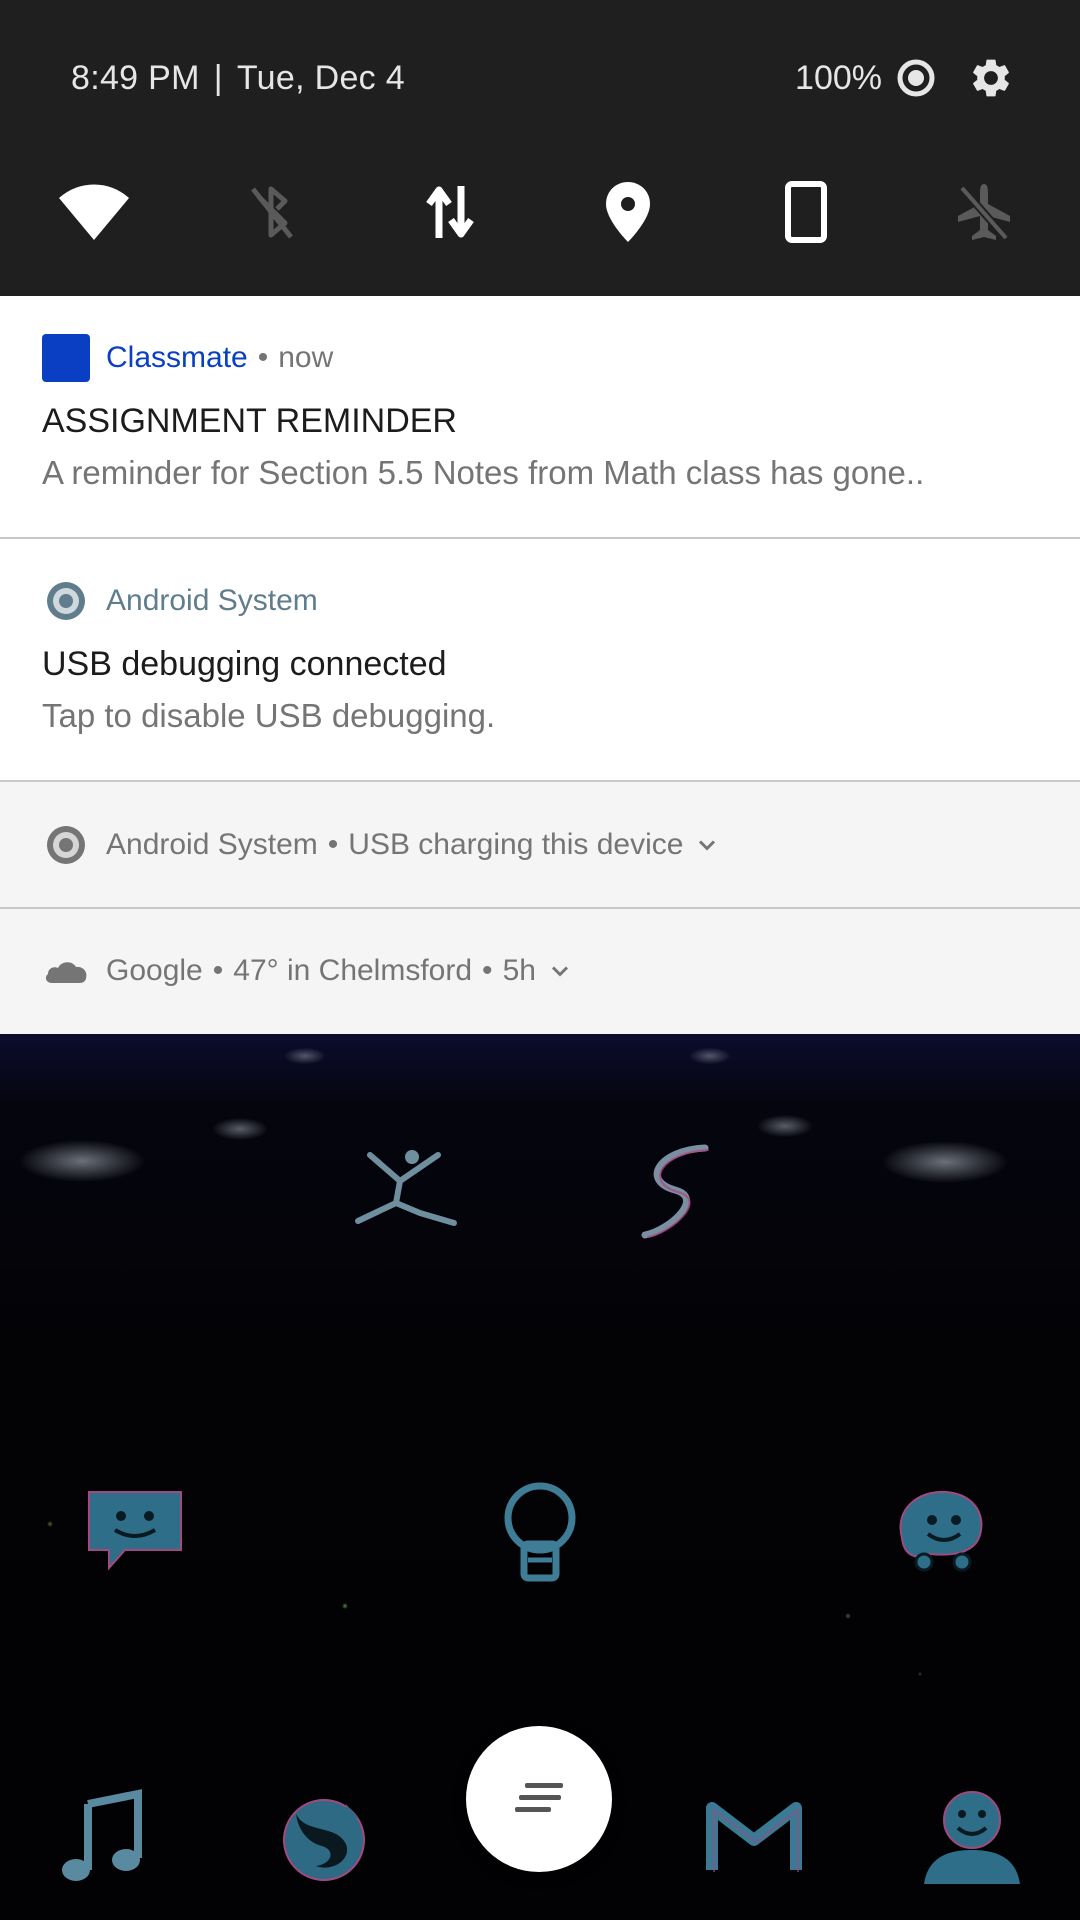  I want to click on location-pin-icon, so click(628, 212).